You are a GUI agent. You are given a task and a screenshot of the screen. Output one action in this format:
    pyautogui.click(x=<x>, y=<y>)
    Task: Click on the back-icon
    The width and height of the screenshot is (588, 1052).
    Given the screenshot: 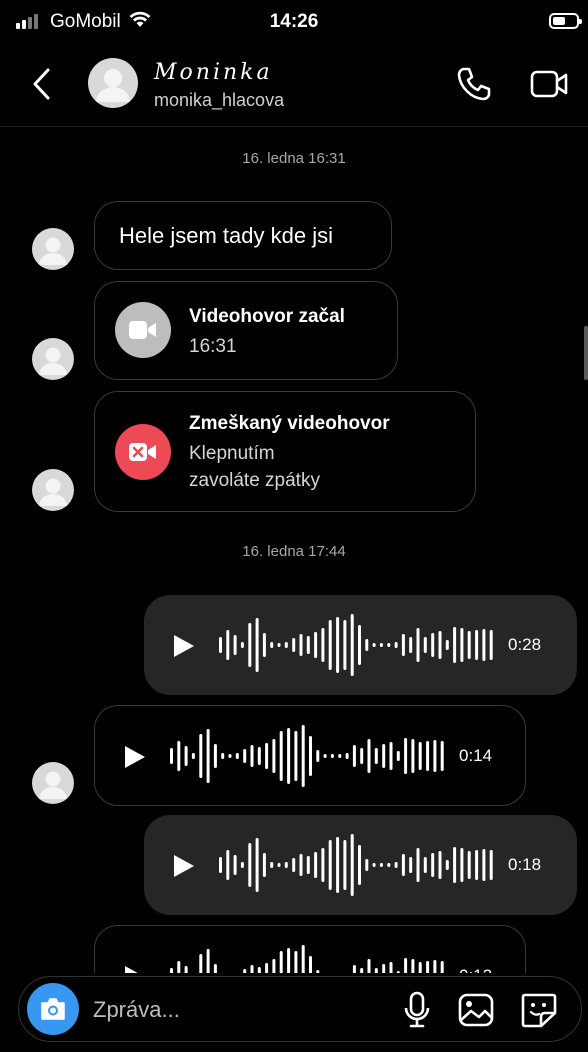 What is the action you would take?
    pyautogui.click(x=43, y=84)
    